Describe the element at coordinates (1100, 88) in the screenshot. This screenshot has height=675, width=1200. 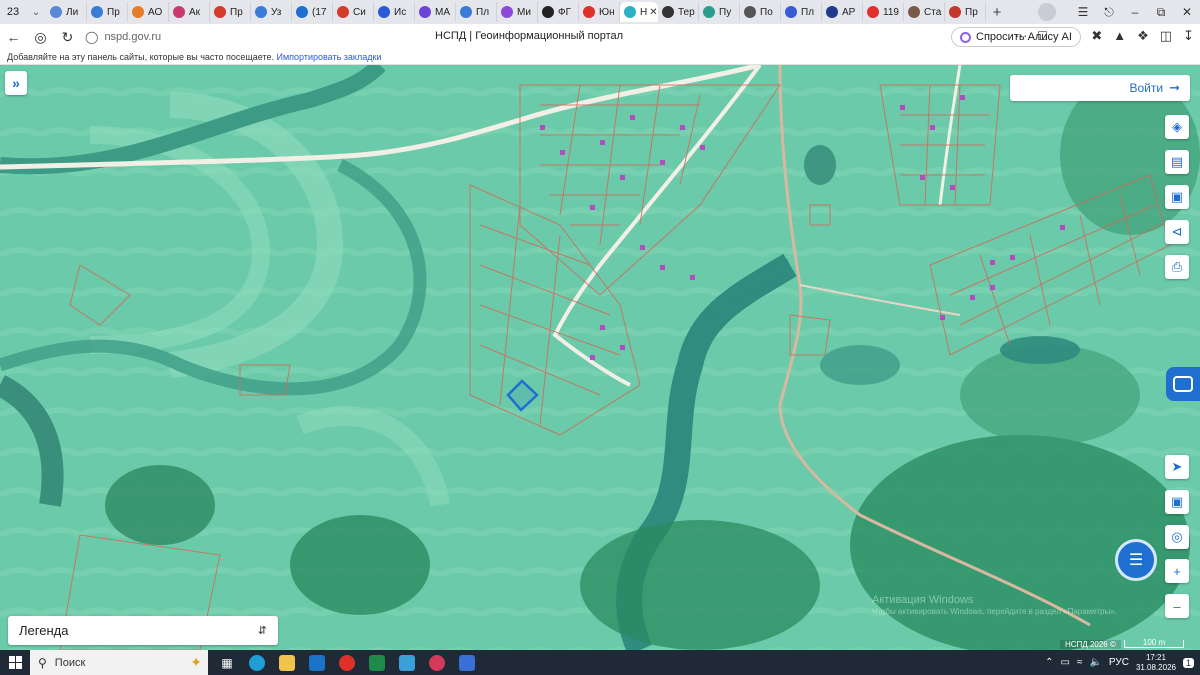
I see `login-button: Войти ➞` at that location.